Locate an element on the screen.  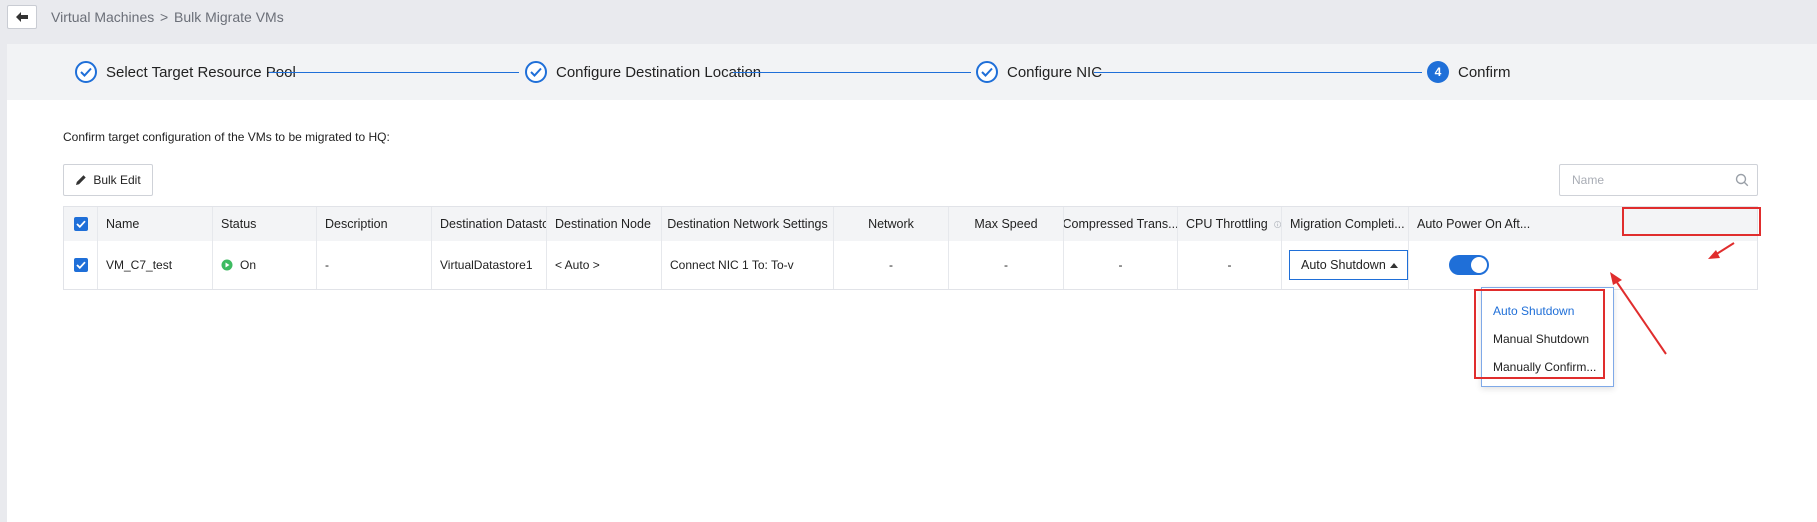
step-number-badge: 4 is located at coordinates (1438, 72).